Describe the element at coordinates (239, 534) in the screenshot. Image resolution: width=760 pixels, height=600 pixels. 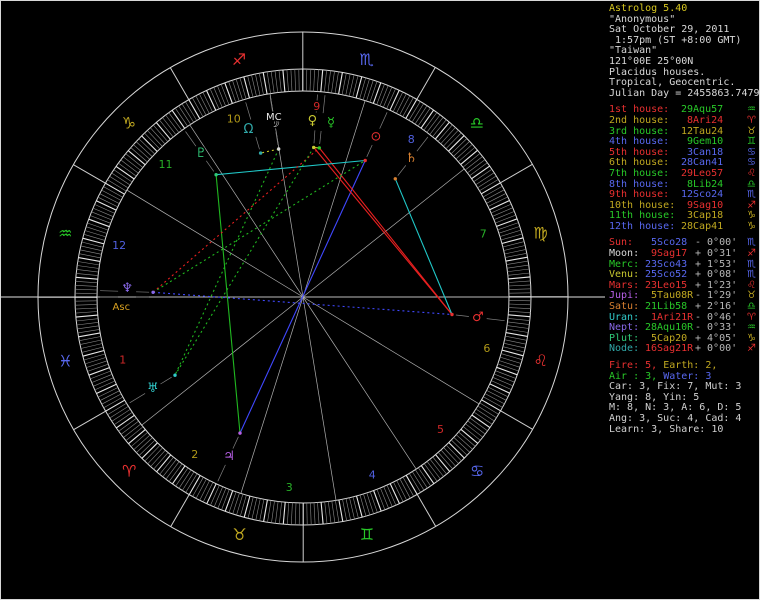
I see `taurus-sign-icon: ♉` at that location.